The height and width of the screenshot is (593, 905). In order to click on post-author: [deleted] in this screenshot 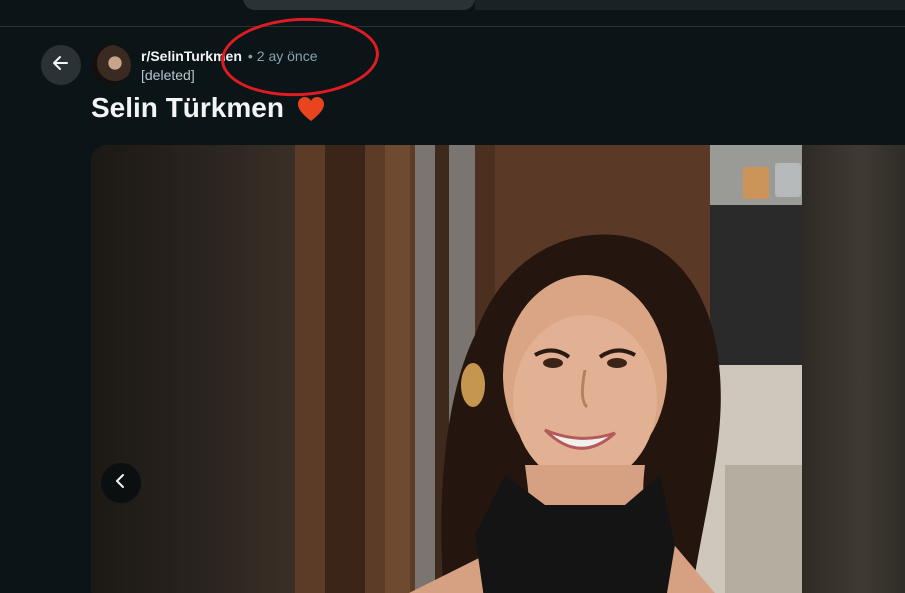, I will do `click(229, 75)`.